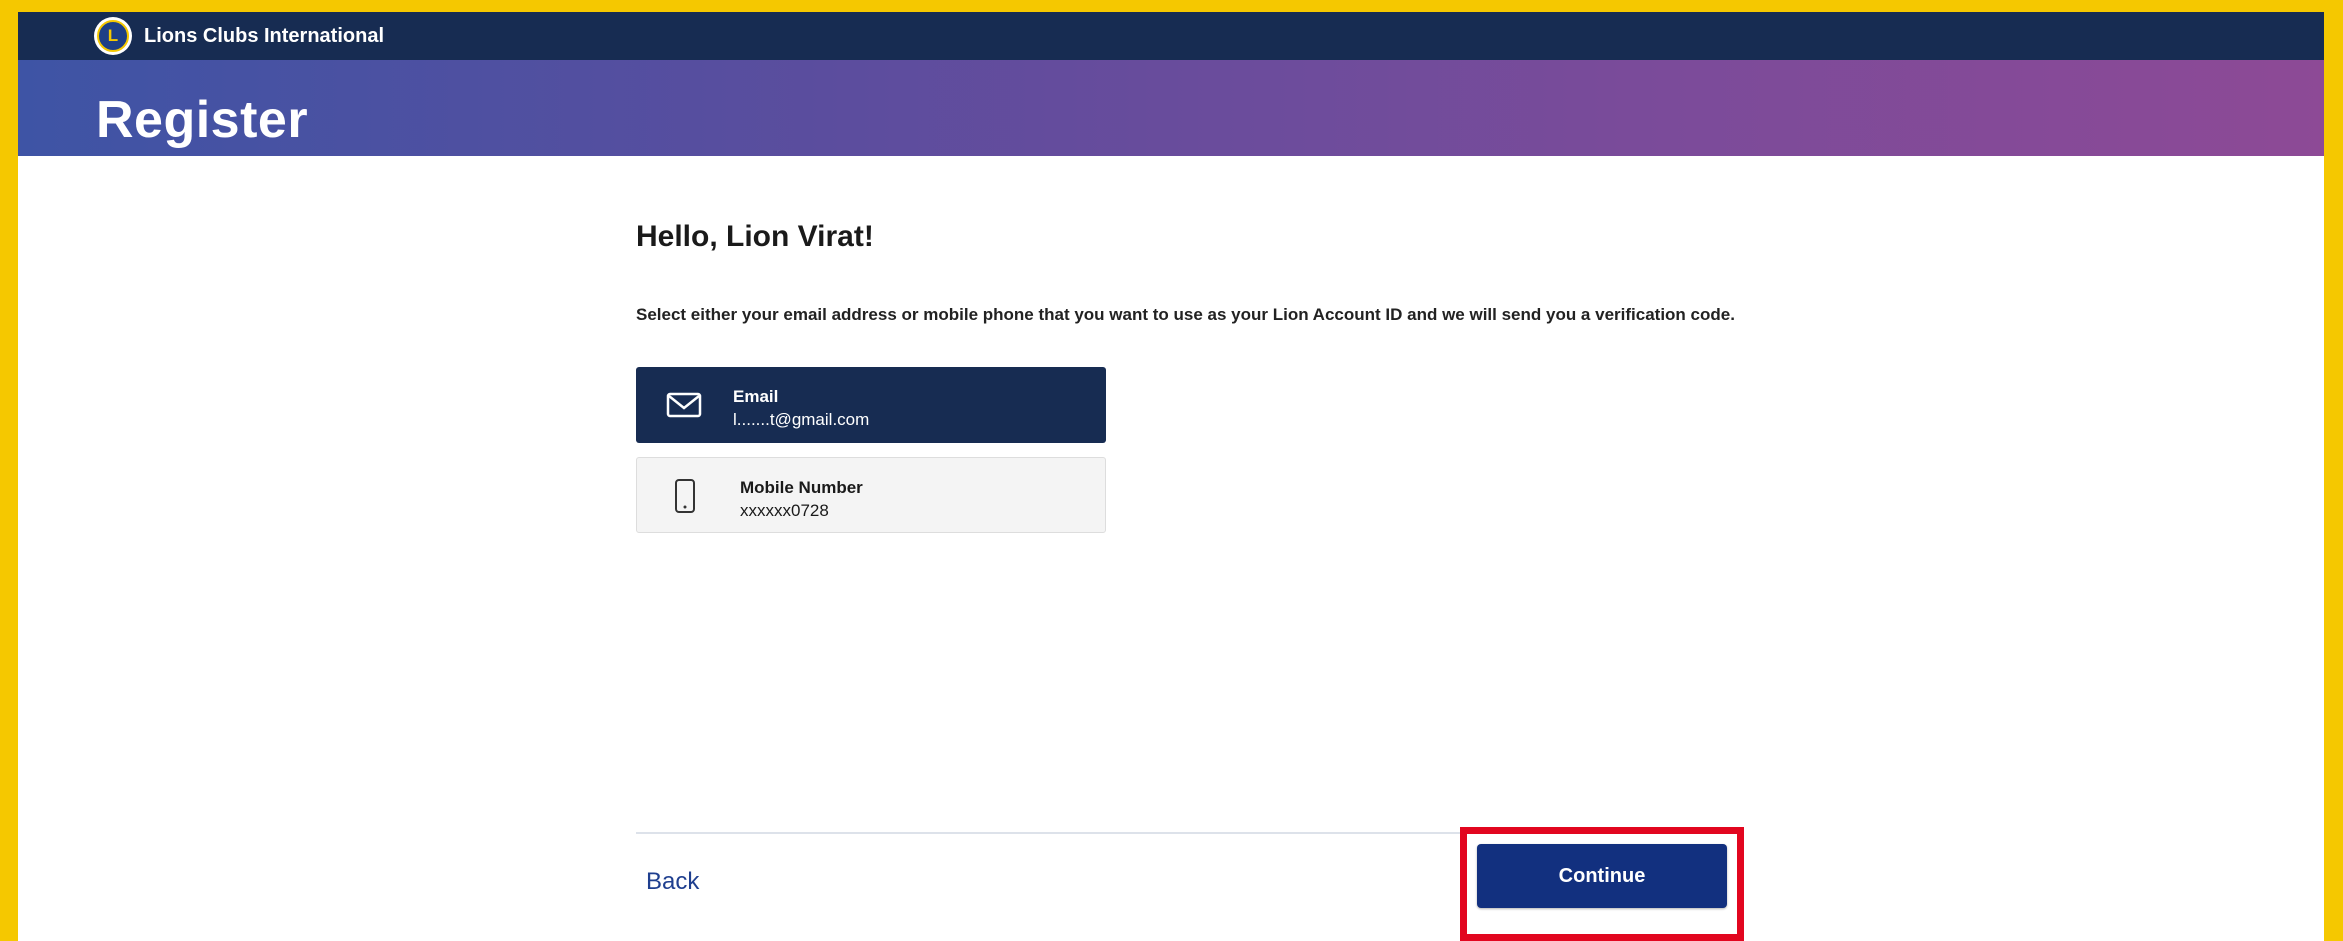 This screenshot has height=941, width=2343. I want to click on mobile-number-option: Mobile Number xxxxxx0728, so click(871, 495).